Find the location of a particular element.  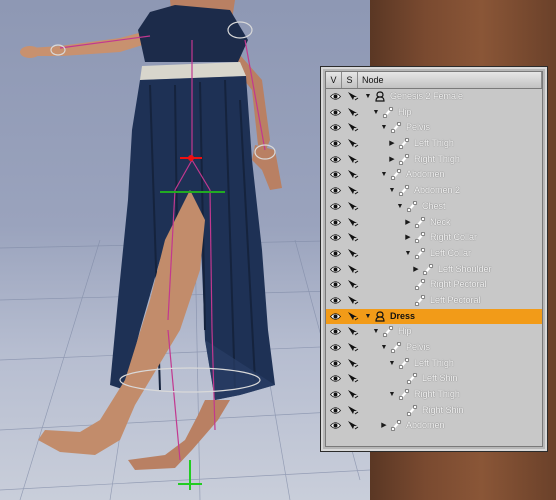

scene-node-row: ▼ Right Thigh is located at coordinates (434, 395).